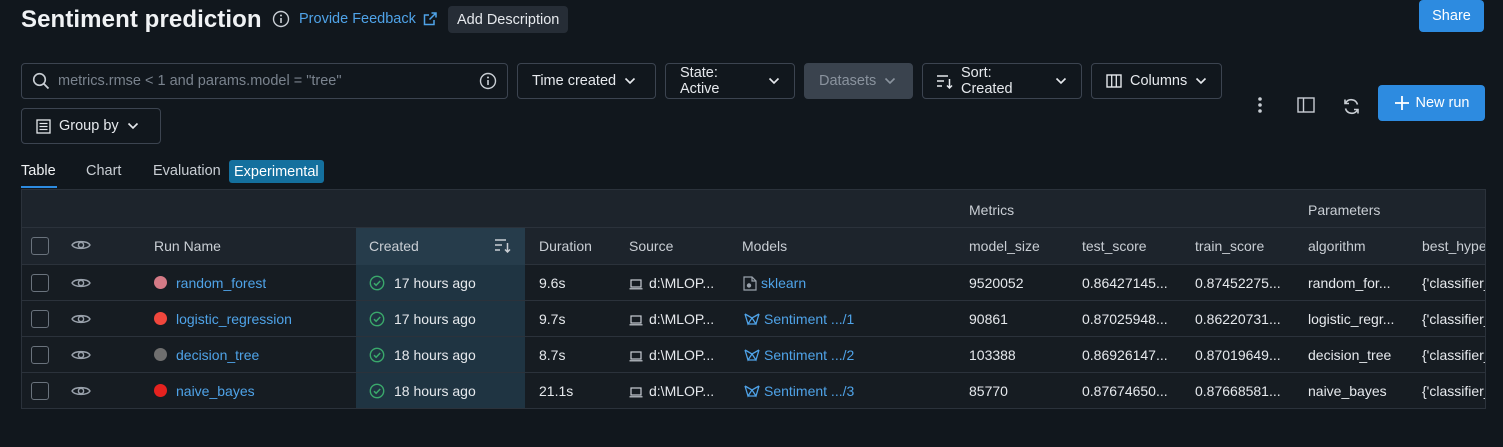 The width and height of the screenshot is (1503, 447). What do you see at coordinates (488, 81) in the screenshot?
I see `search-info-icon` at bounding box center [488, 81].